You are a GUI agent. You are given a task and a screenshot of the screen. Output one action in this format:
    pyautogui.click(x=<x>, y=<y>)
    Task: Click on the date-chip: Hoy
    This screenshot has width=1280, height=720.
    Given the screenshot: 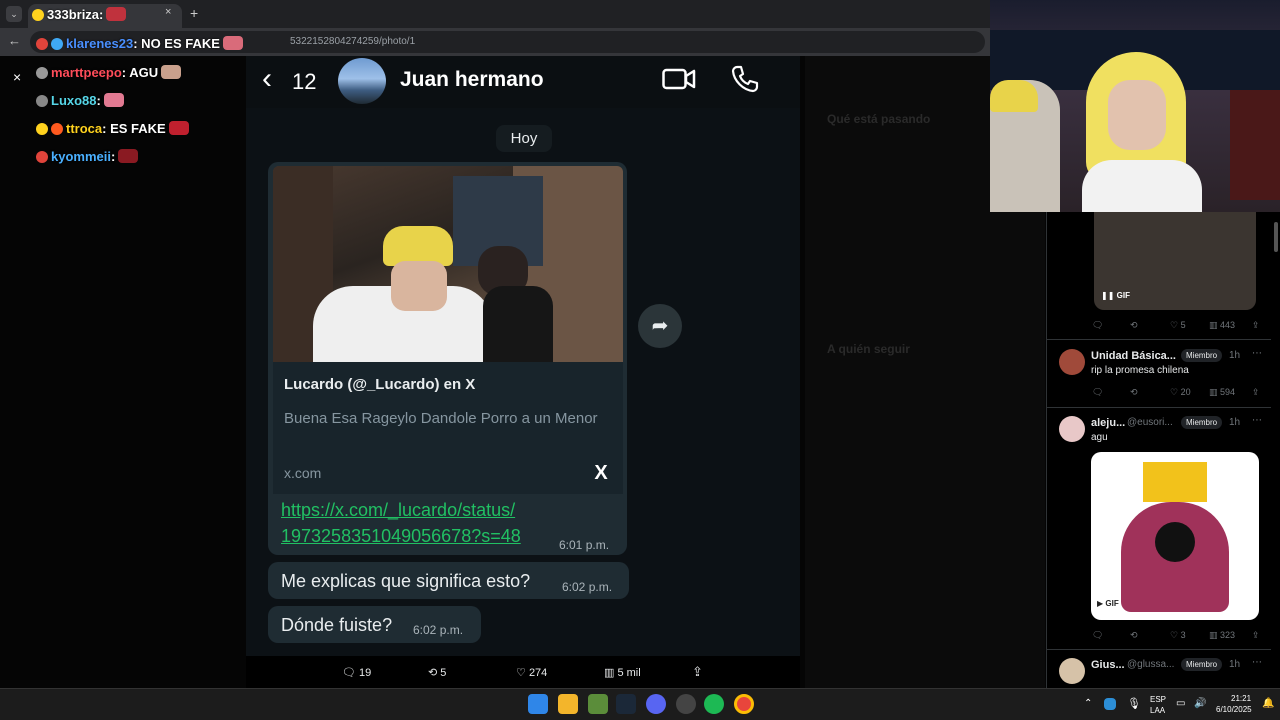 What is the action you would take?
    pyautogui.click(x=524, y=138)
    